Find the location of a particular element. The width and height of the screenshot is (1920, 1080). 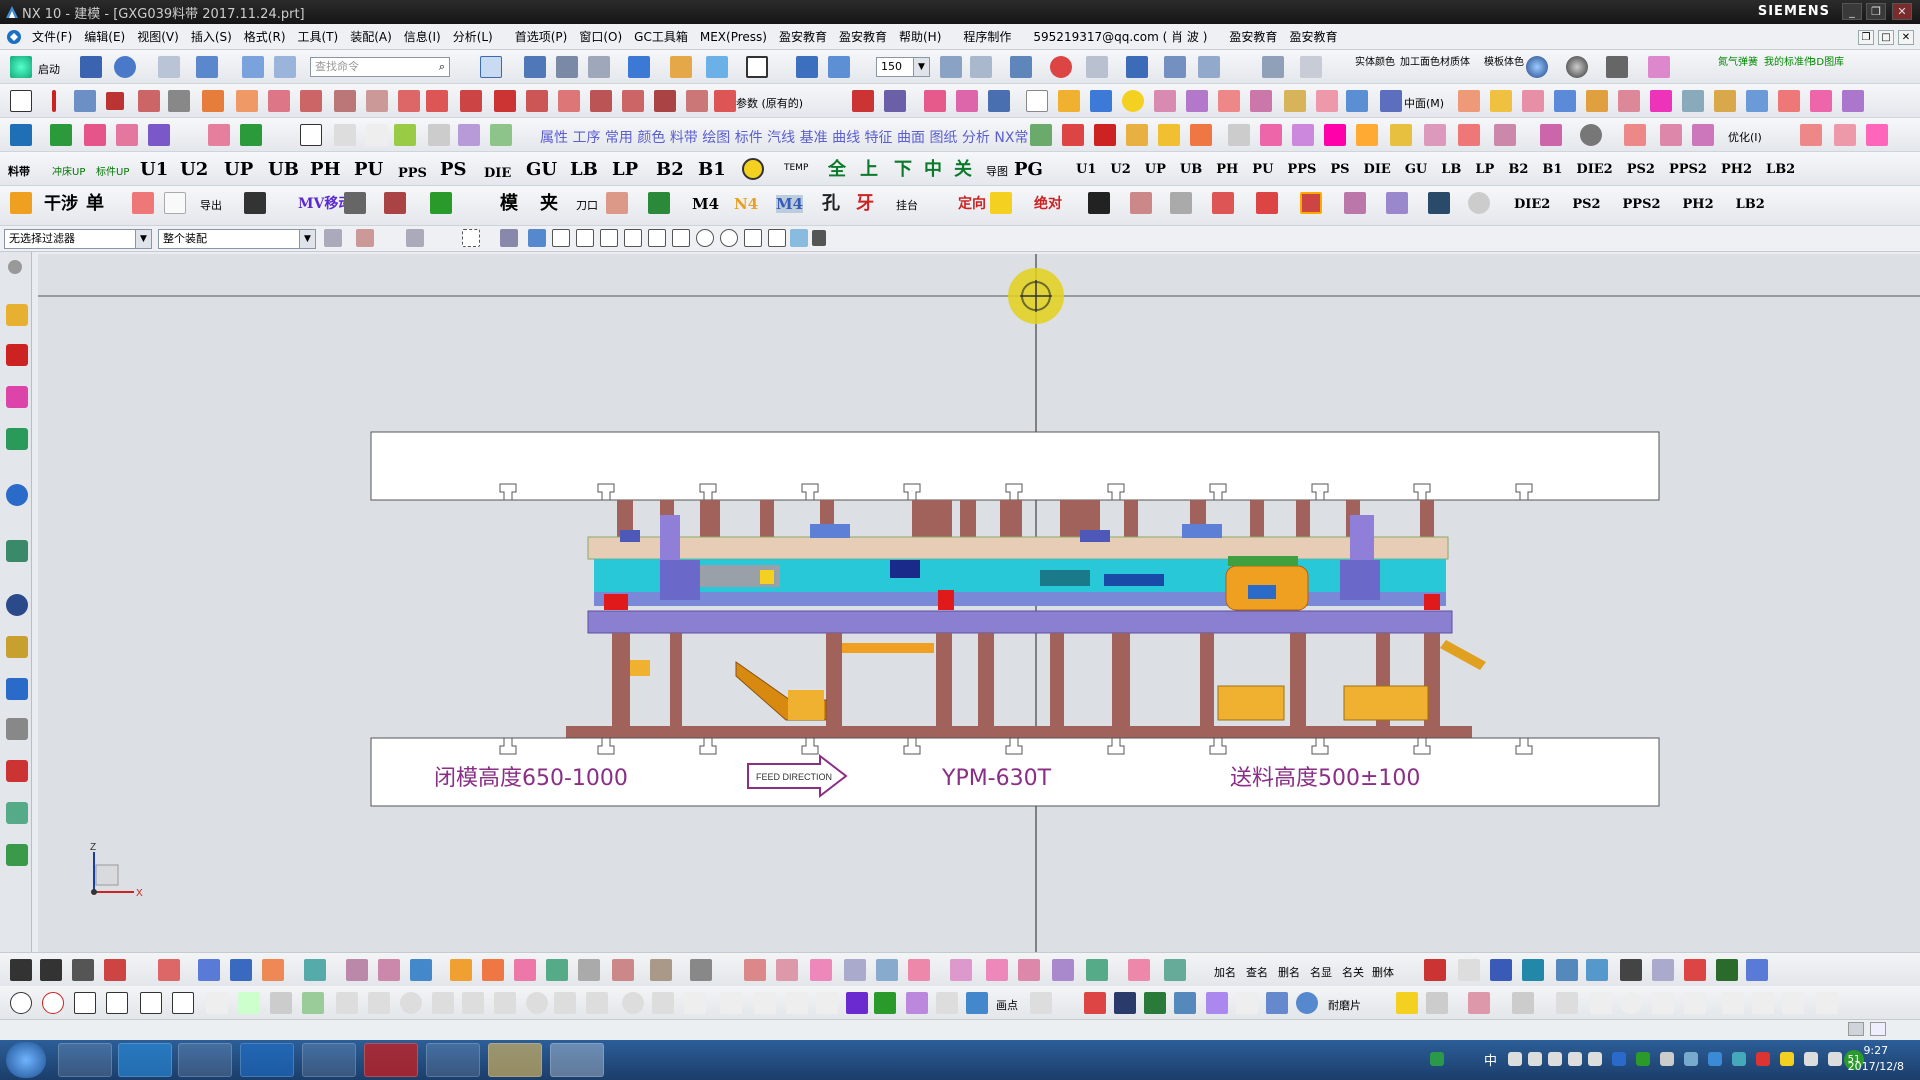

constraint-navigator-icon is located at coordinates (17, 355).